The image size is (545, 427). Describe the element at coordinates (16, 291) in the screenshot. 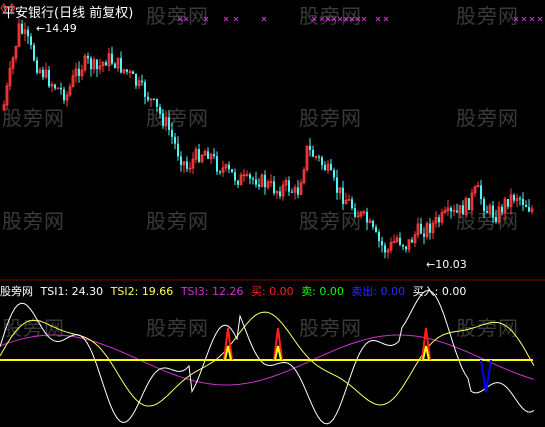

I see `indicator-name: 股旁网` at that location.